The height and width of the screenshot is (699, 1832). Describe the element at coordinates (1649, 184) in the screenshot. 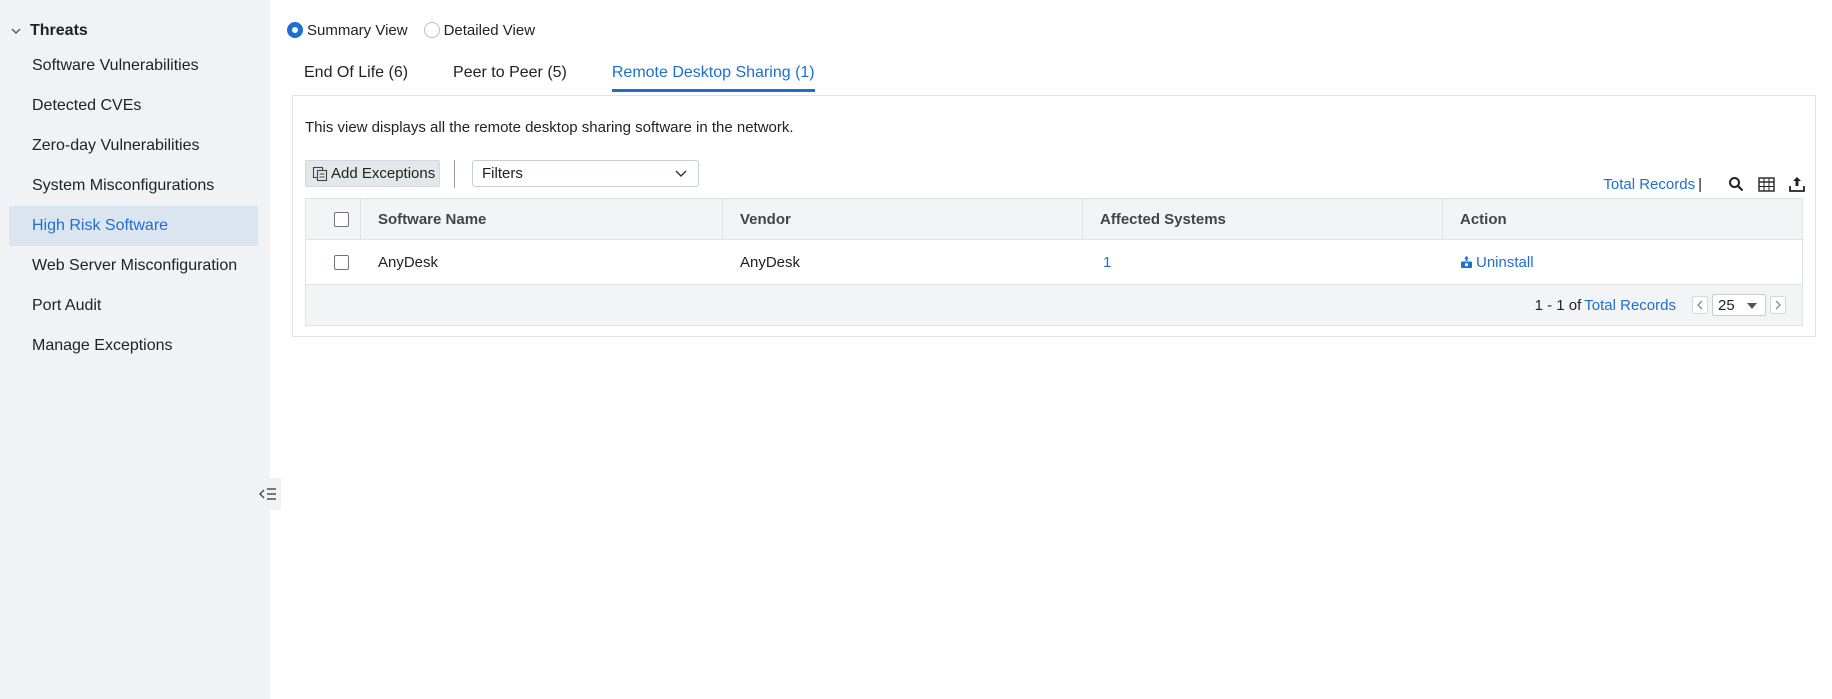

I see `total-records-link: Total Records` at that location.